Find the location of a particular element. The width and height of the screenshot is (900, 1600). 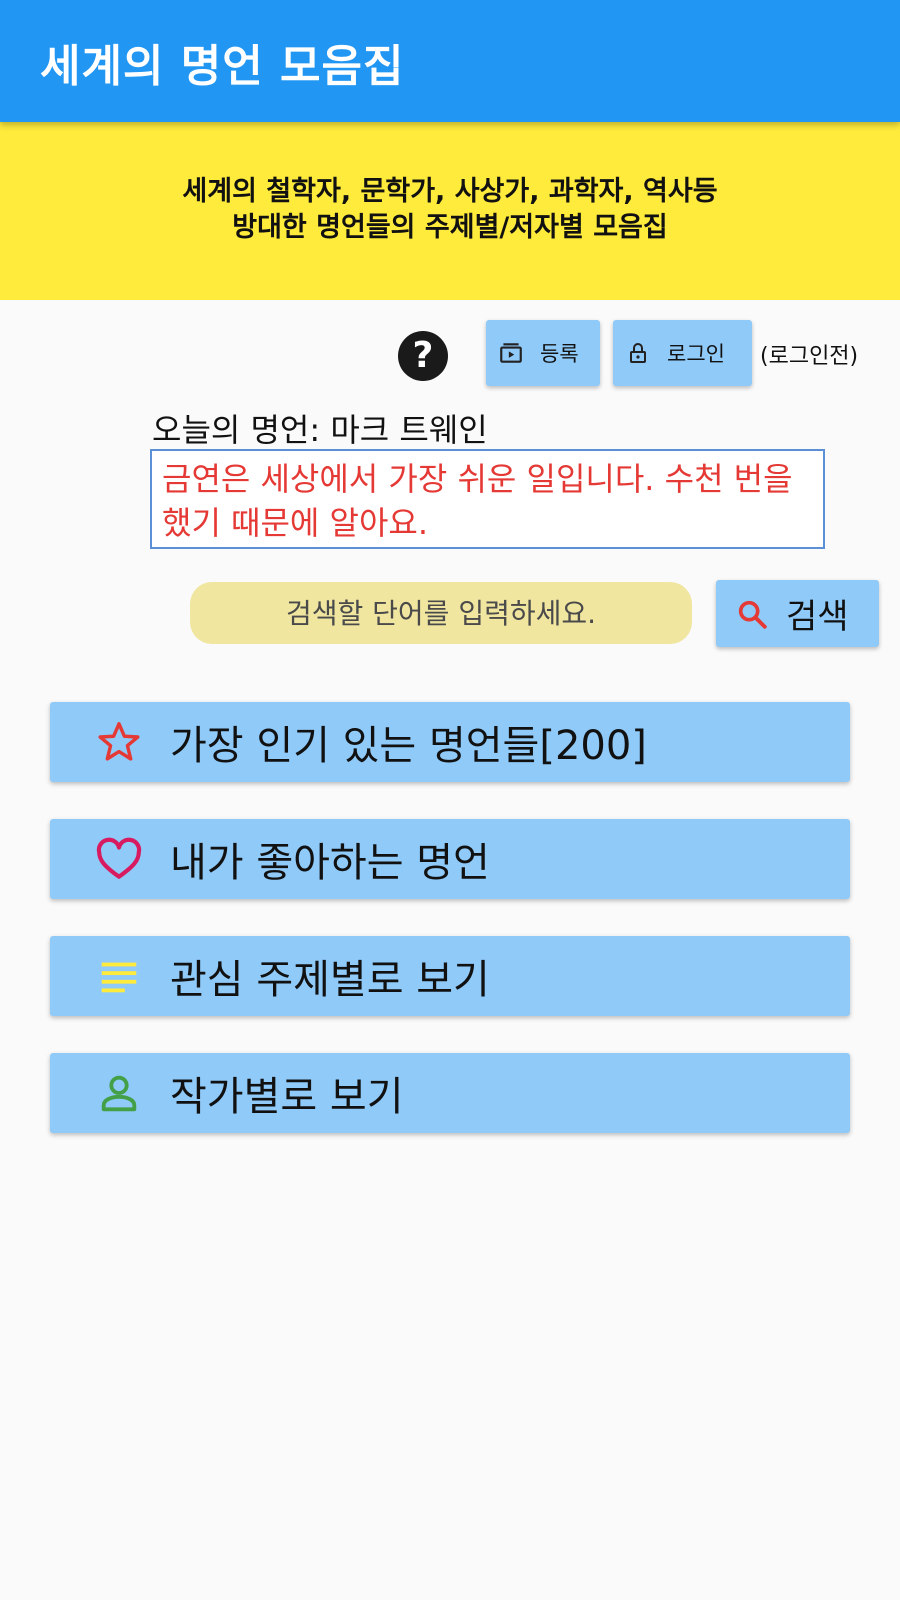

menu-author-label: 작가별로 보기 is located at coordinates (287, 1097).